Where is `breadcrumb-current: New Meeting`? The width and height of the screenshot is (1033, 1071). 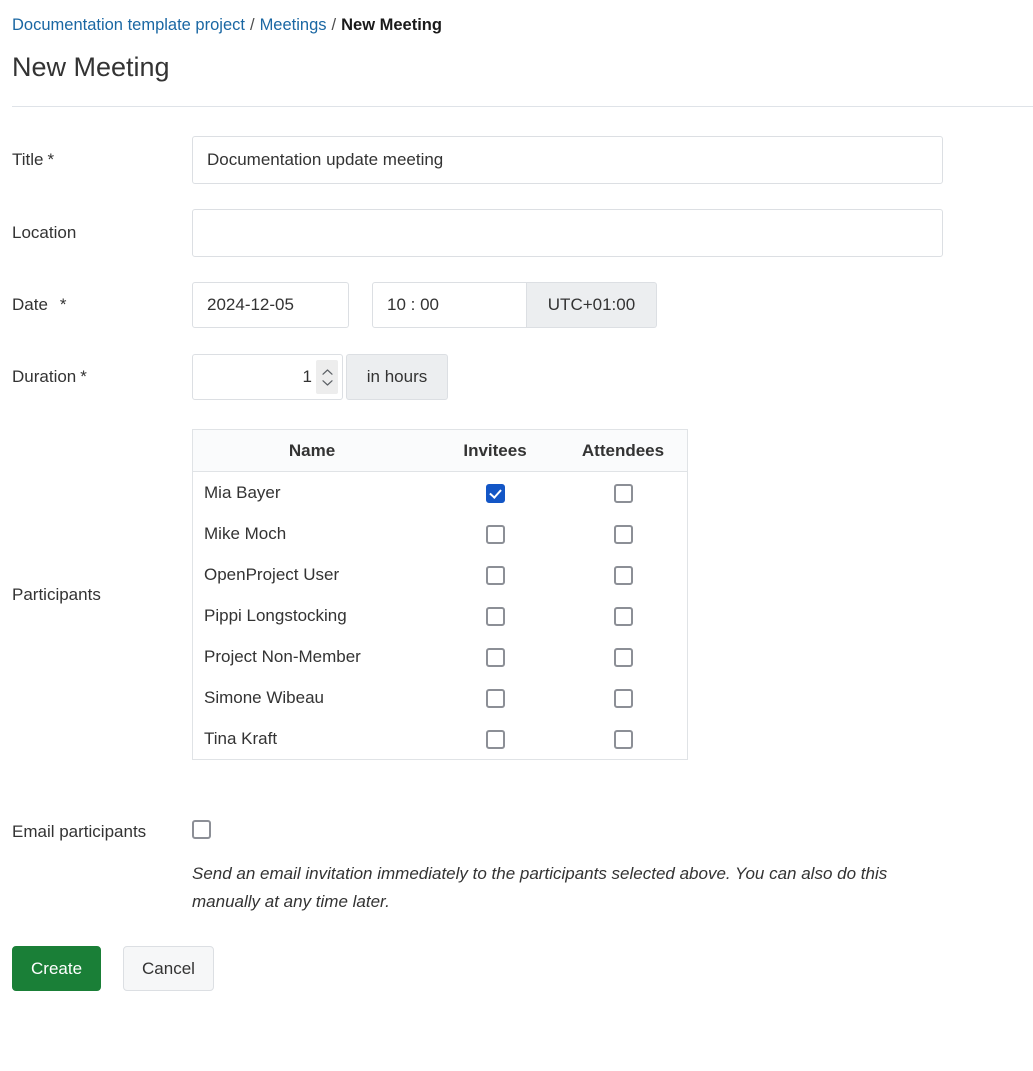
breadcrumb-current: New Meeting is located at coordinates (391, 25).